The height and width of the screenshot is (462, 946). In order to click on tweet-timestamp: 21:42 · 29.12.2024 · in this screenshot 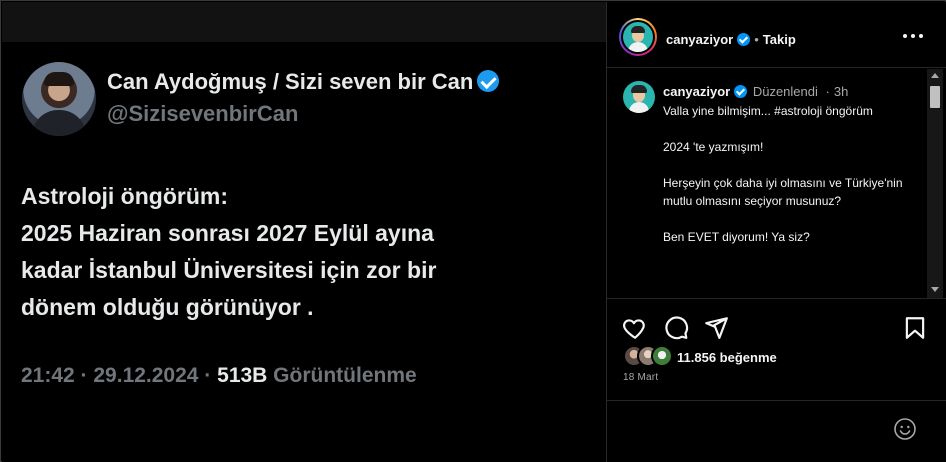, I will do `click(119, 375)`.